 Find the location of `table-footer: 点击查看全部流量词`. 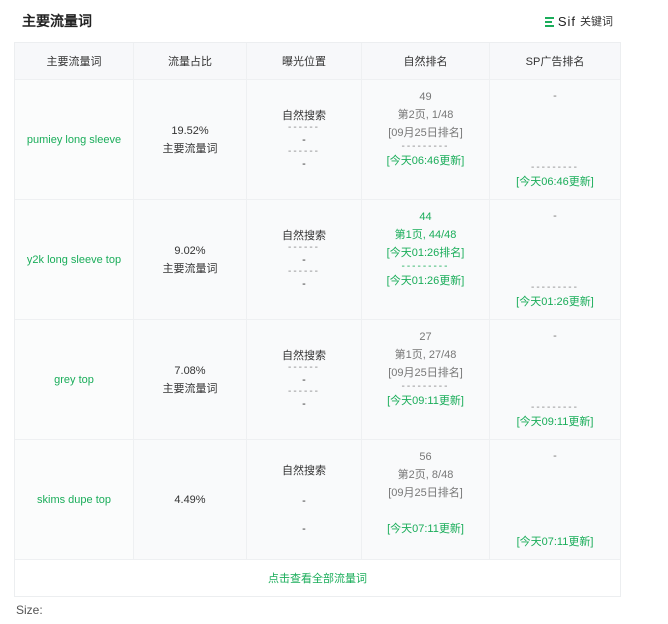

table-footer: 点击查看全部流量词 is located at coordinates (317, 578).